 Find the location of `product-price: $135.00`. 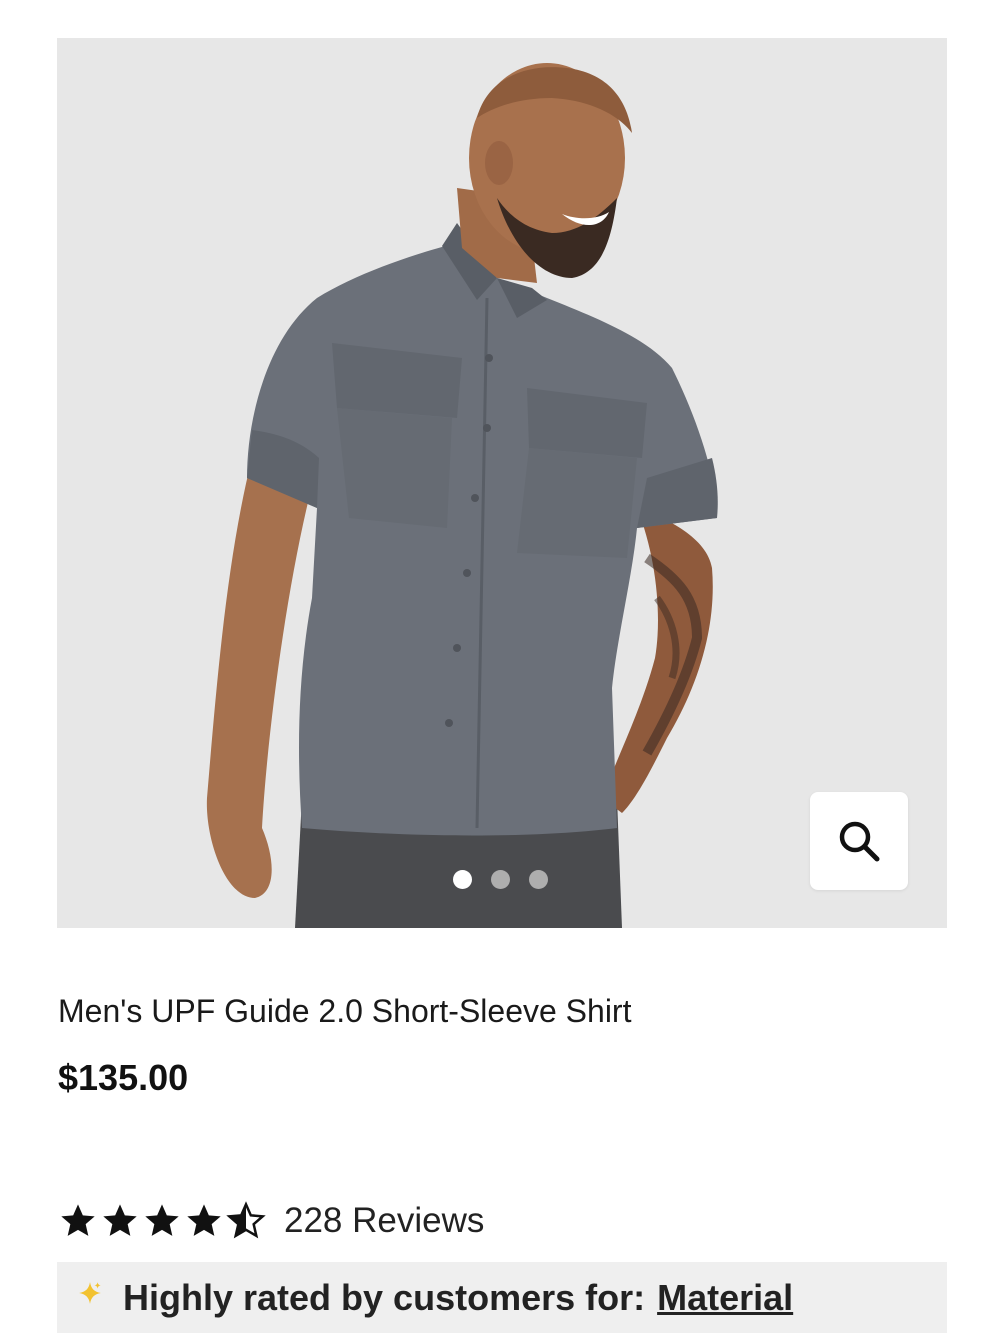

product-price: $135.00 is located at coordinates (123, 1077).